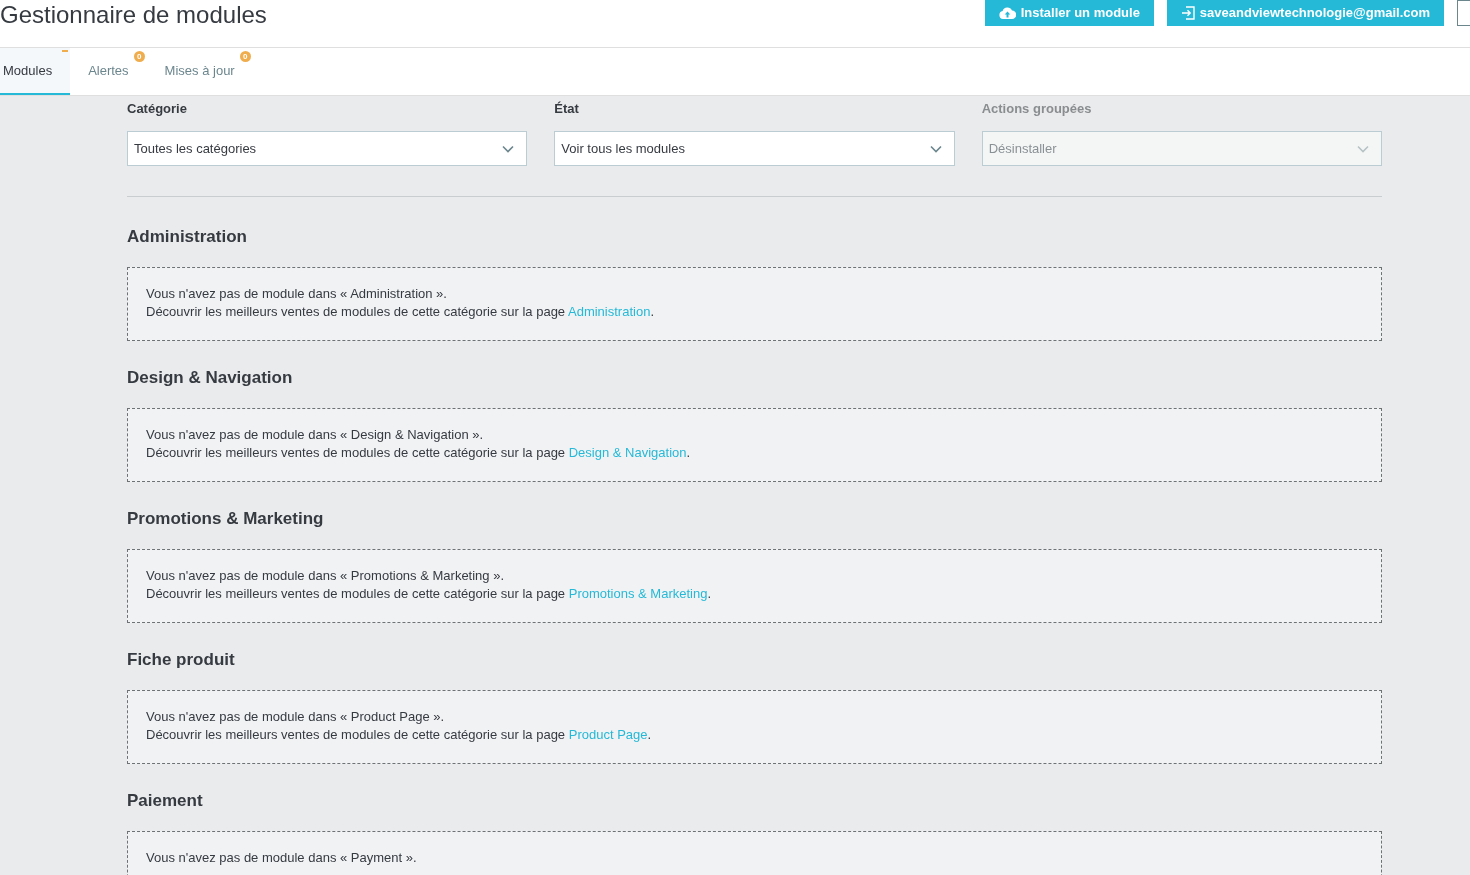 The width and height of the screenshot is (1470, 875). I want to click on cloud-upload-icon, so click(1007, 13).